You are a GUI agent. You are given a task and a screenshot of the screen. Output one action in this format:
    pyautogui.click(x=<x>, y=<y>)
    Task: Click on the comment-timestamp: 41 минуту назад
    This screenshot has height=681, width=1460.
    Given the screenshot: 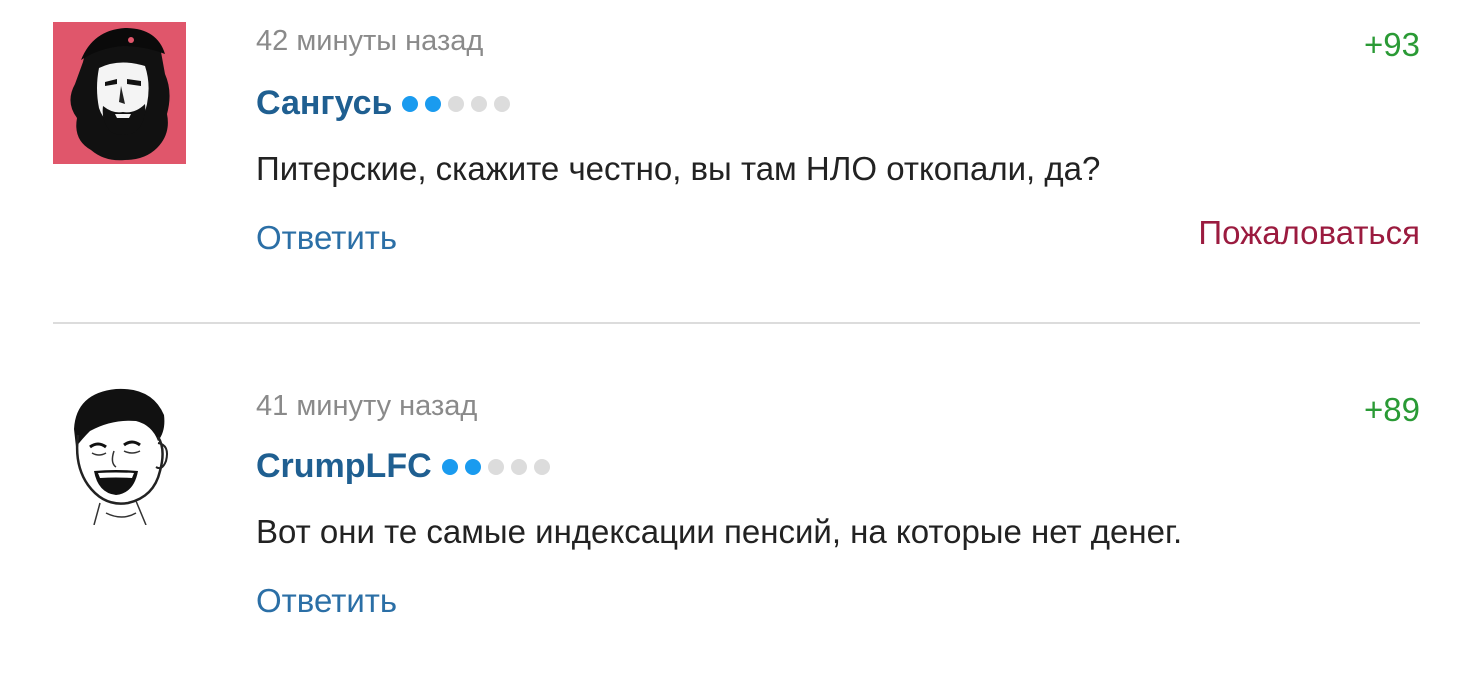 What is the action you would take?
    pyautogui.click(x=367, y=406)
    